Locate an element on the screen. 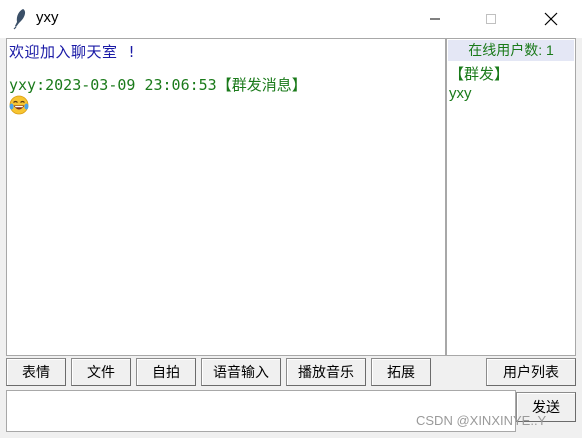 This screenshot has width=582, height=438. minimize-button is located at coordinates (435, 19).